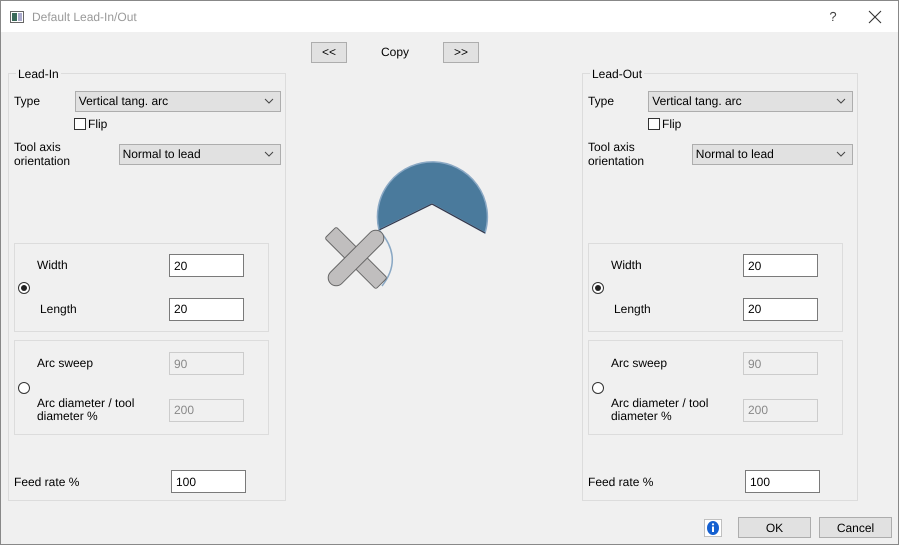  What do you see at coordinates (774, 527) in the screenshot?
I see `dialog-button: OK` at bounding box center [774, 527].